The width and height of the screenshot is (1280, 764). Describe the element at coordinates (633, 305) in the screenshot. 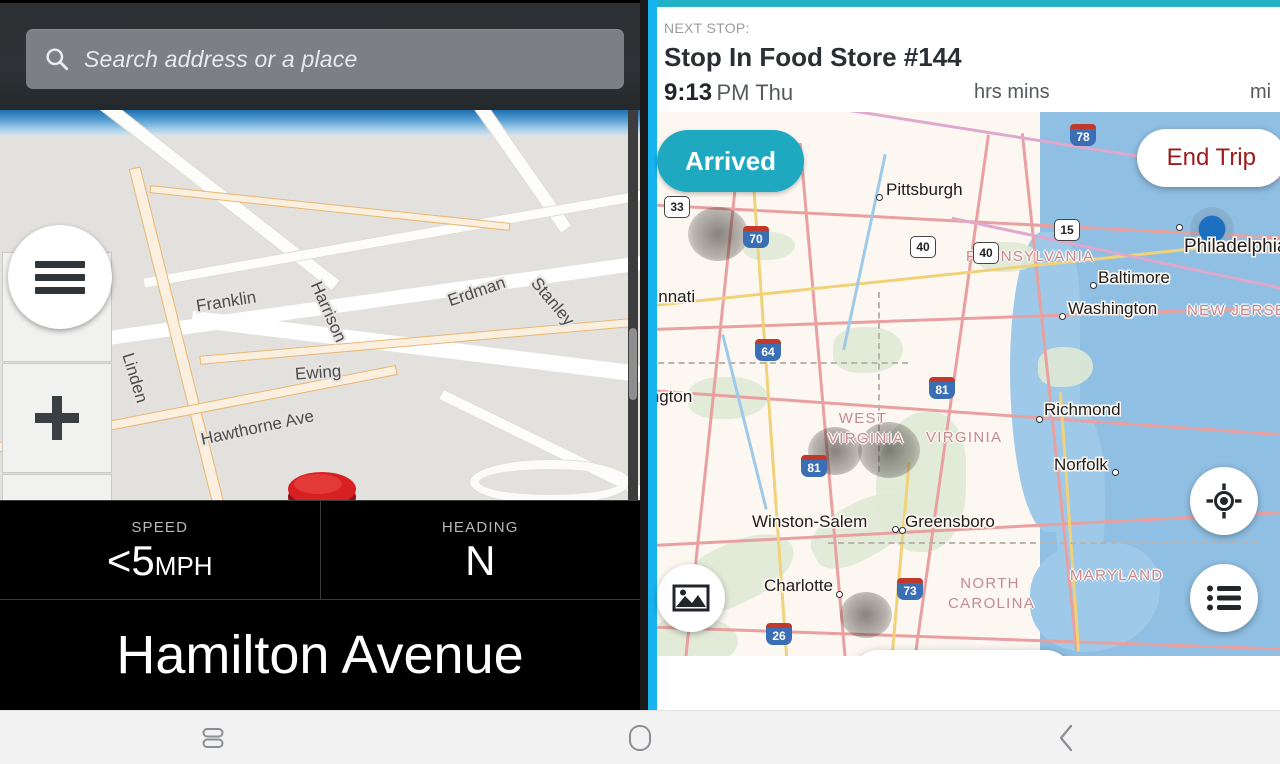

I see `map-scrollbar` at that location.